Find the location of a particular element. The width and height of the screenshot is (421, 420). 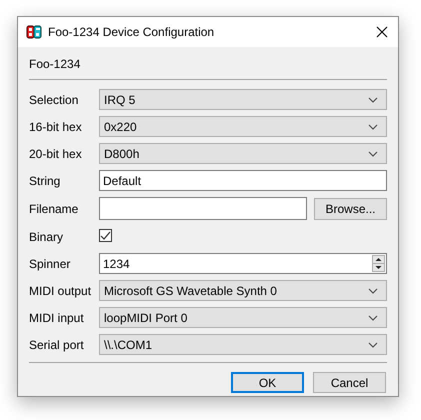

cancel-button: Cancel is located at coordinates (349, 382).